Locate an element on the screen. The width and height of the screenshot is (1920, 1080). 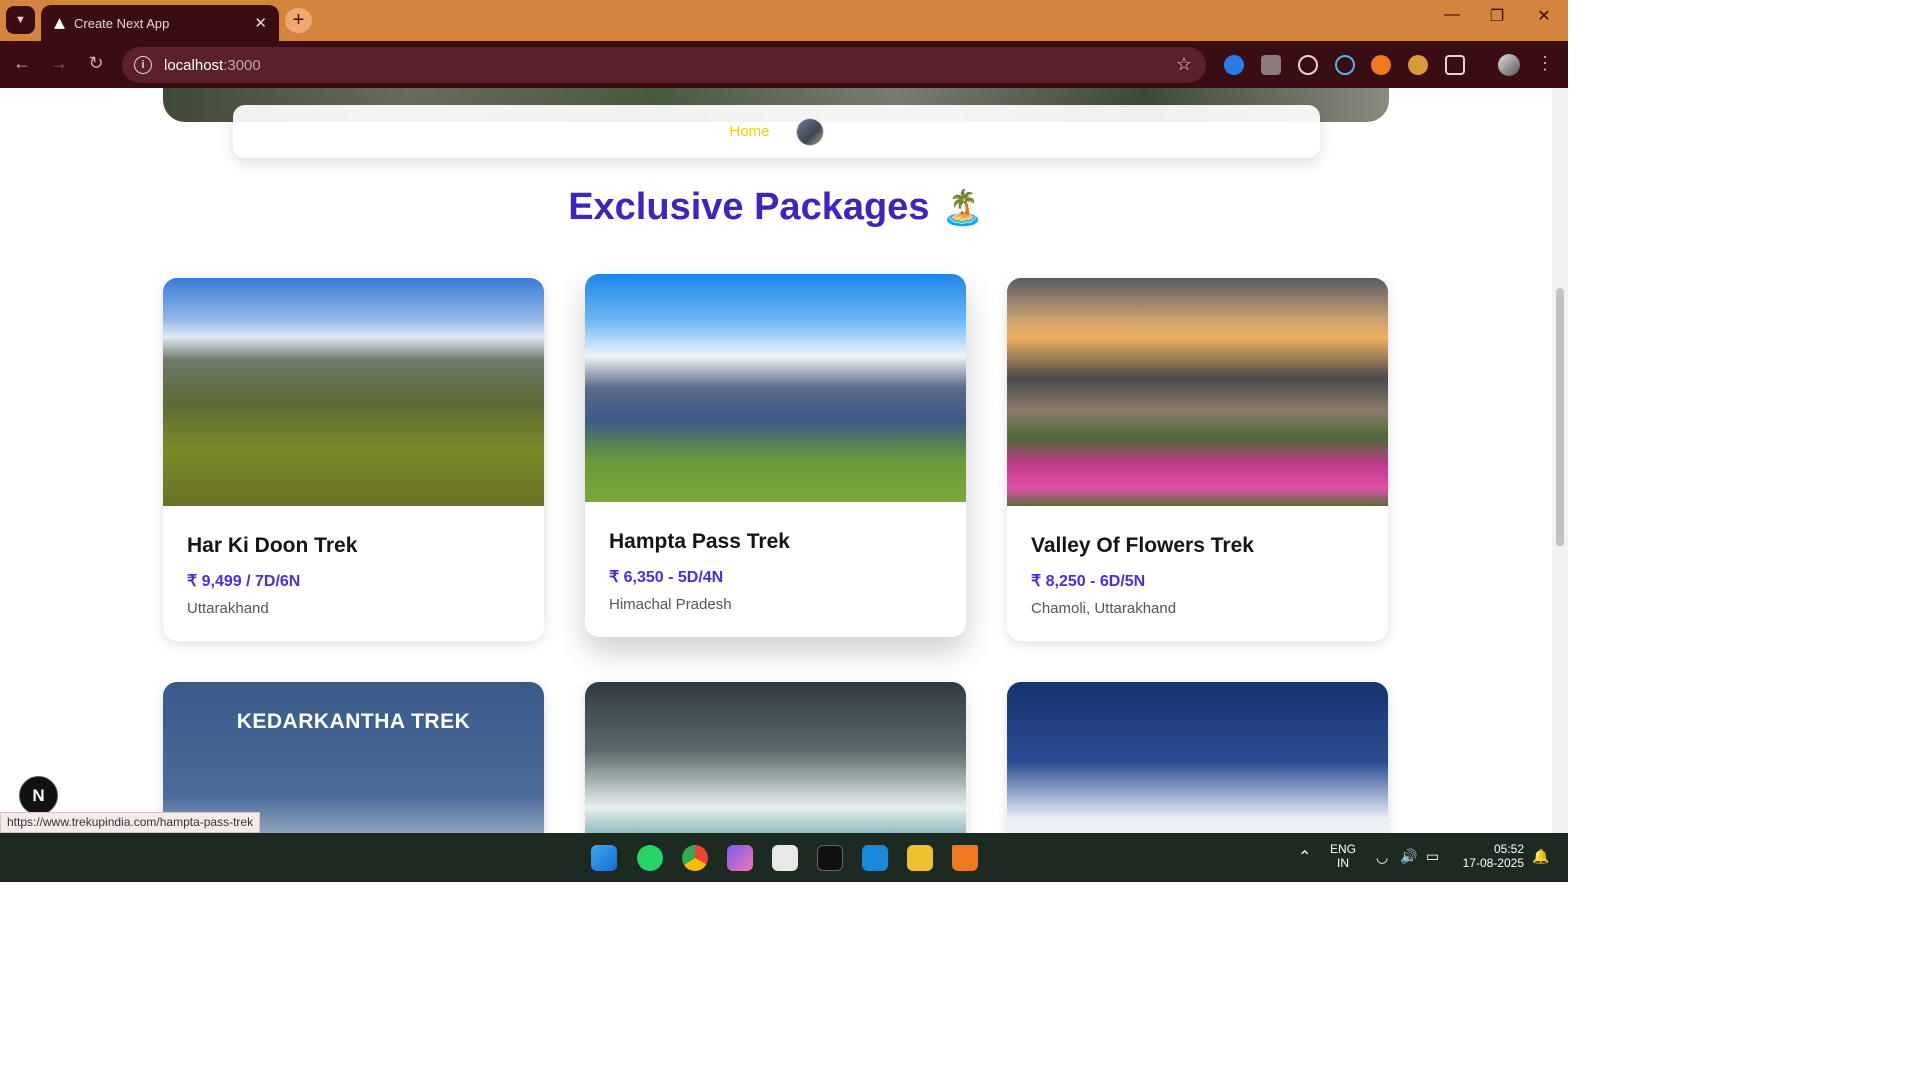
new-tab-button: + is located at coordinates (298, 20).